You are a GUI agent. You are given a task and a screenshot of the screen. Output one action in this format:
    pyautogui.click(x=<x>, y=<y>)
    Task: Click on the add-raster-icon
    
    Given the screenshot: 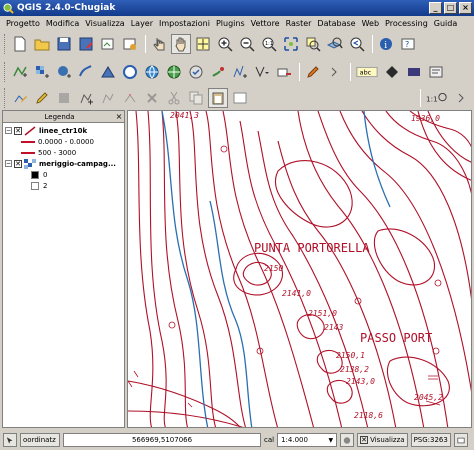 What is the action you would take?
    pyautogui.click(x=42, y=72)
    